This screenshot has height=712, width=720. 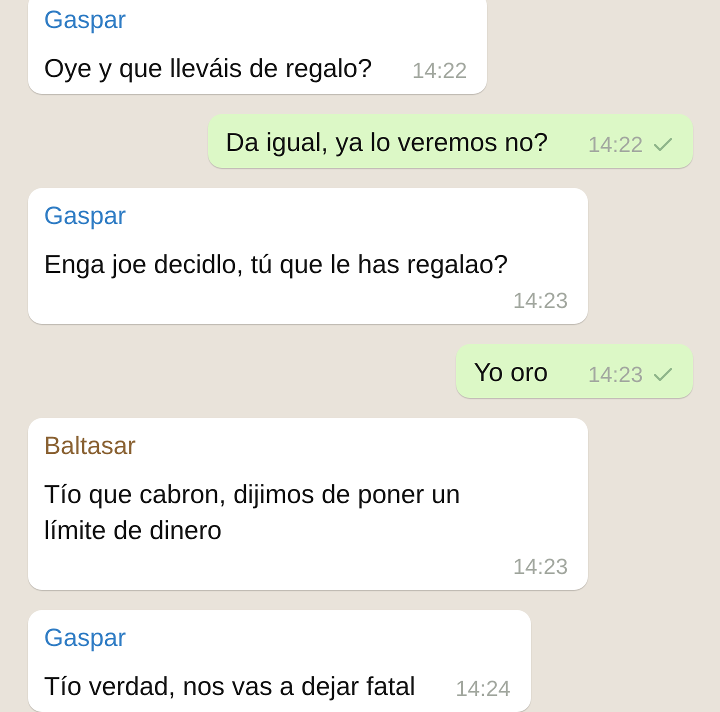 What do you see at coordinates (90, 446) in the screenshot?
I see `sender-name: Baltasar` at bounding box center [90, 446].